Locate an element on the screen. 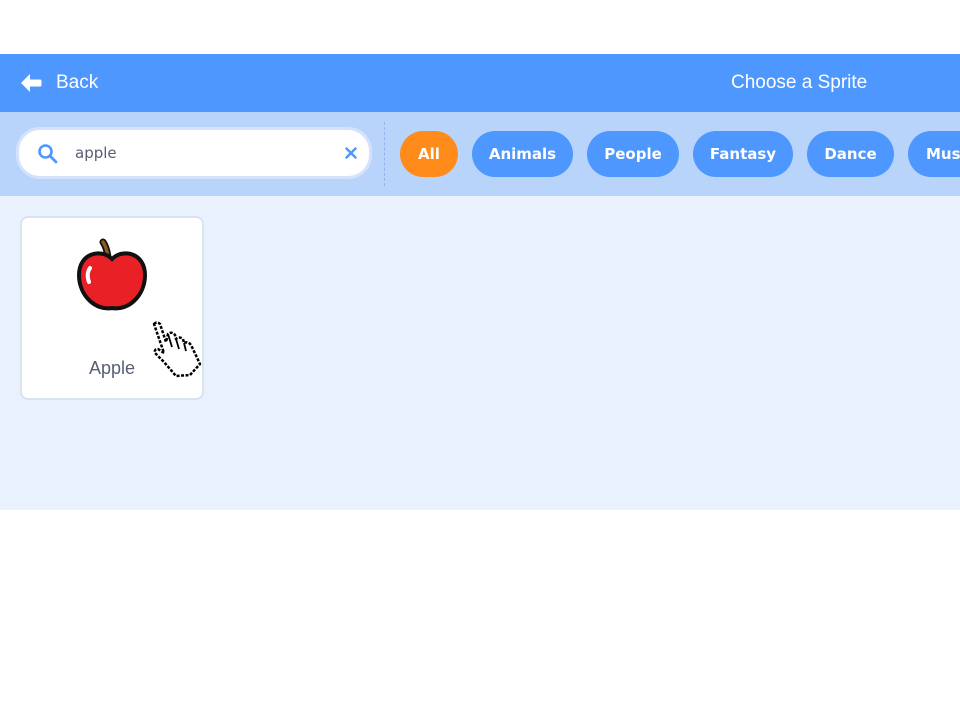 The width and height of the screenshot is (960, 720). tag-music: Mus is located at coordinates (934, 154).